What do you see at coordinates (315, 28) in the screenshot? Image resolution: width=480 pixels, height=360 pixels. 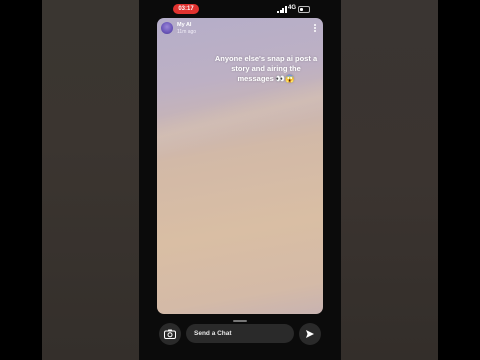 I see `more-vertical-icon` at bounding box center [315, 28].